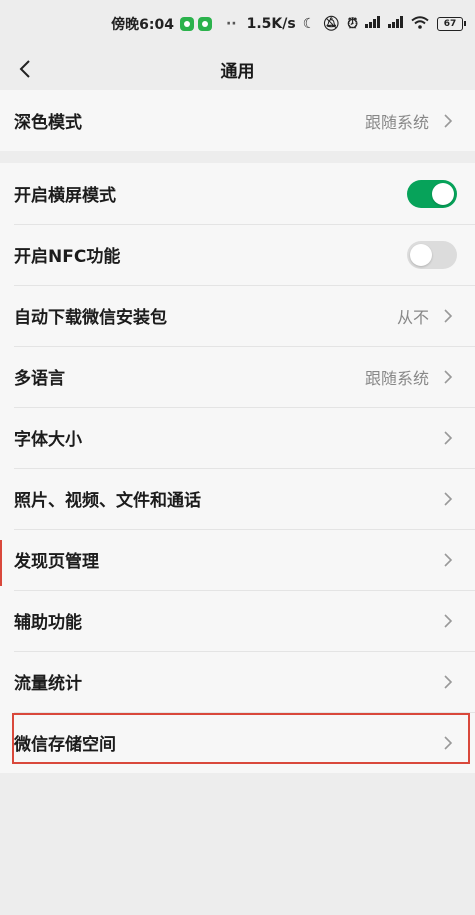 This screenshot has width=475, height=915. What do you see at coordinates (237, 376) in the screenshot?
I see `language-row: 多语言 跟随系统` at bounding box center [237, 376].